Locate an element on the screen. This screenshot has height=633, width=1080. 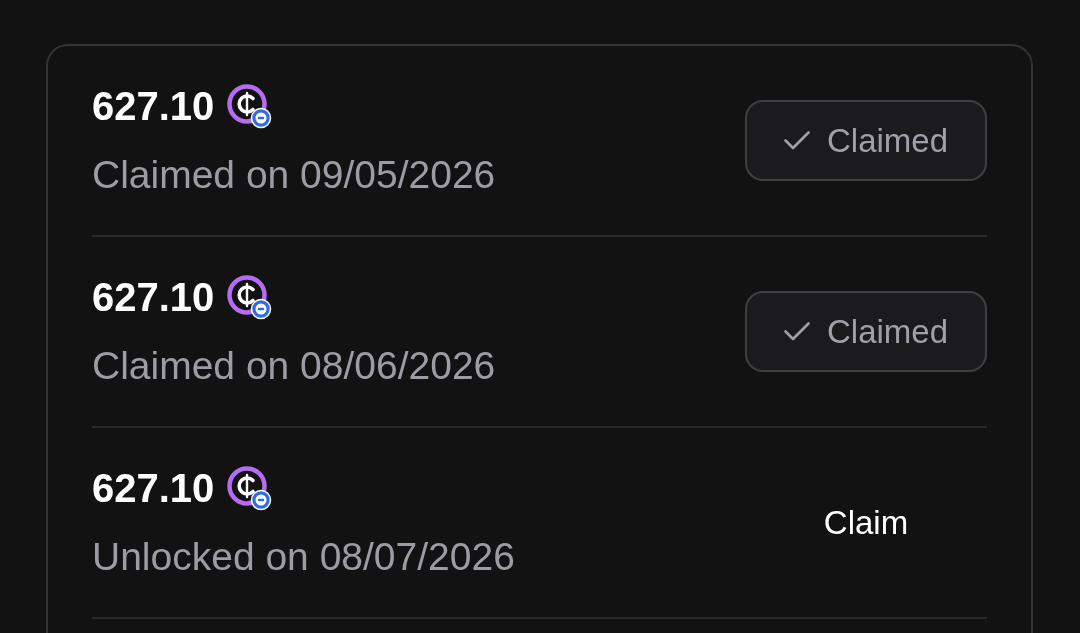
reward-status: Unlocked on 08/07/2026 is located at coordinates (303, 557).